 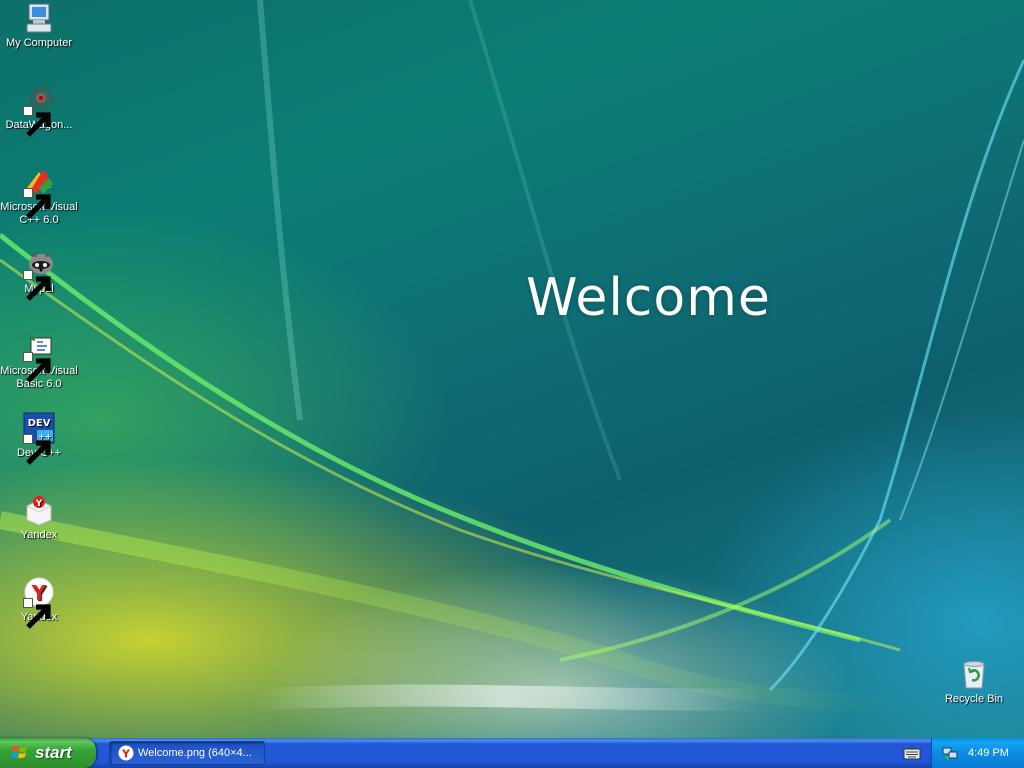 What do you see at coordinates (19, 751) in the screenshot?
I see `windows-logo-icon` at bounding box center [19, 751].